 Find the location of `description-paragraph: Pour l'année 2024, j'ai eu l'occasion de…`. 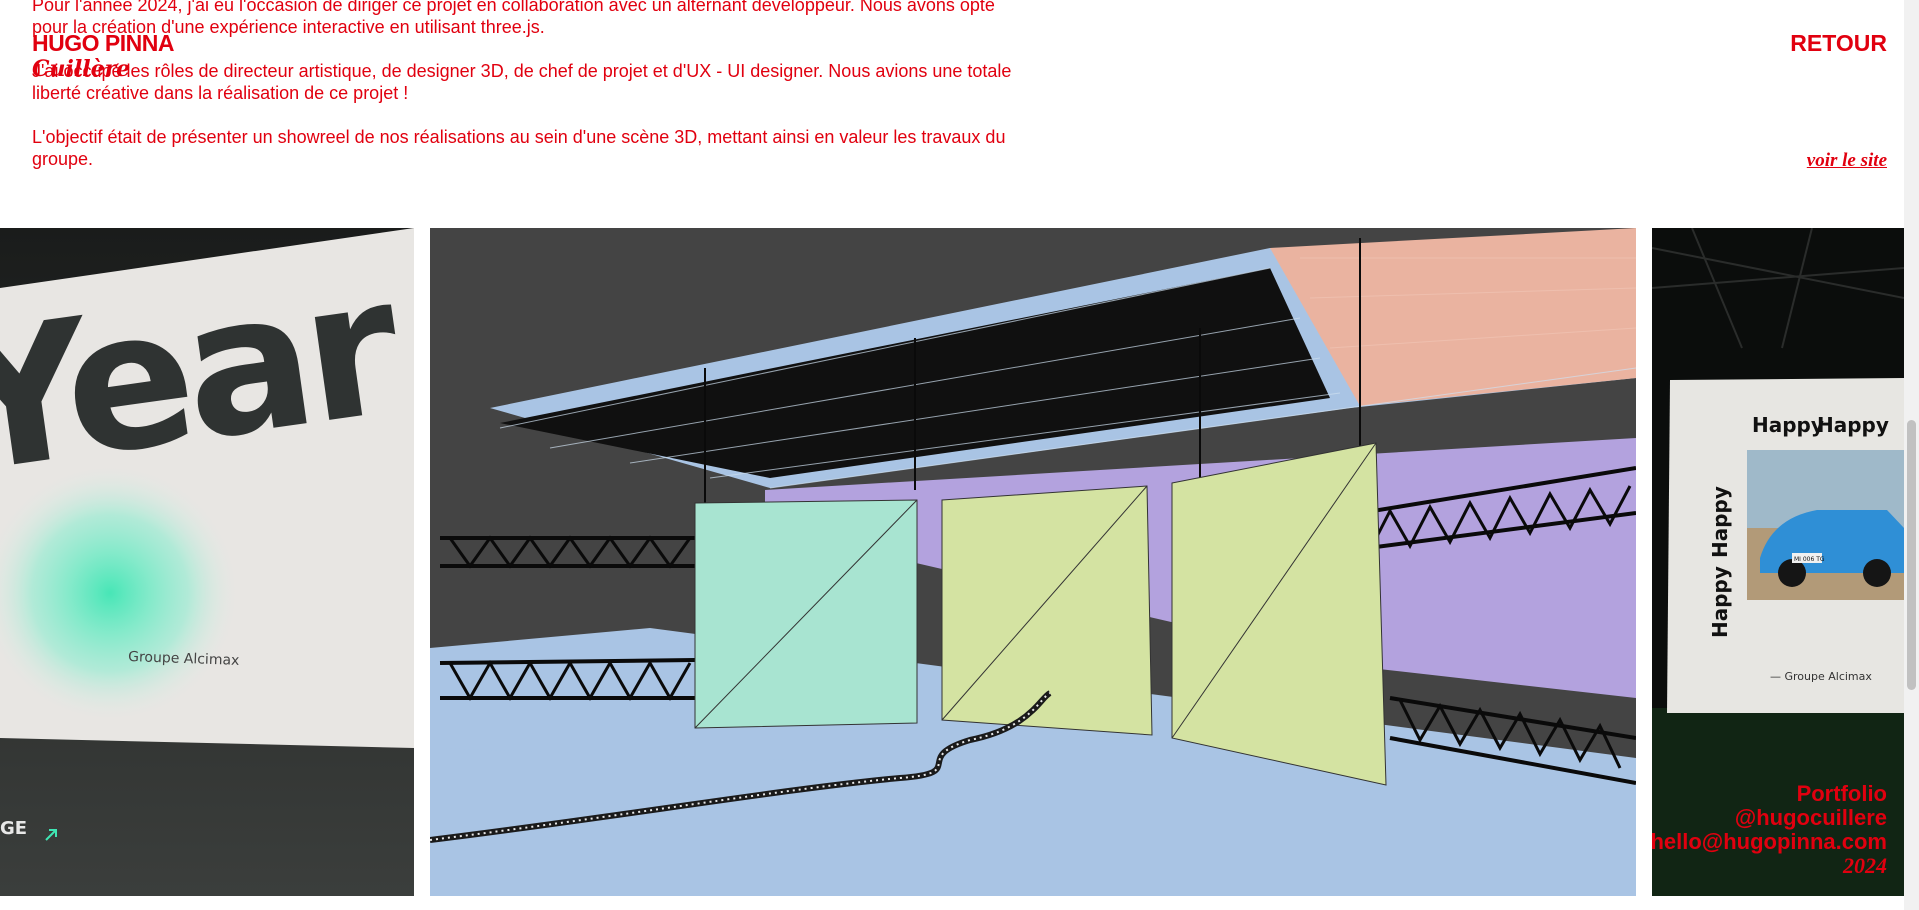

description-paragraph: Pour l'année 2024, j'ai eu l'occasion de… is located at coordinates (513, 18).